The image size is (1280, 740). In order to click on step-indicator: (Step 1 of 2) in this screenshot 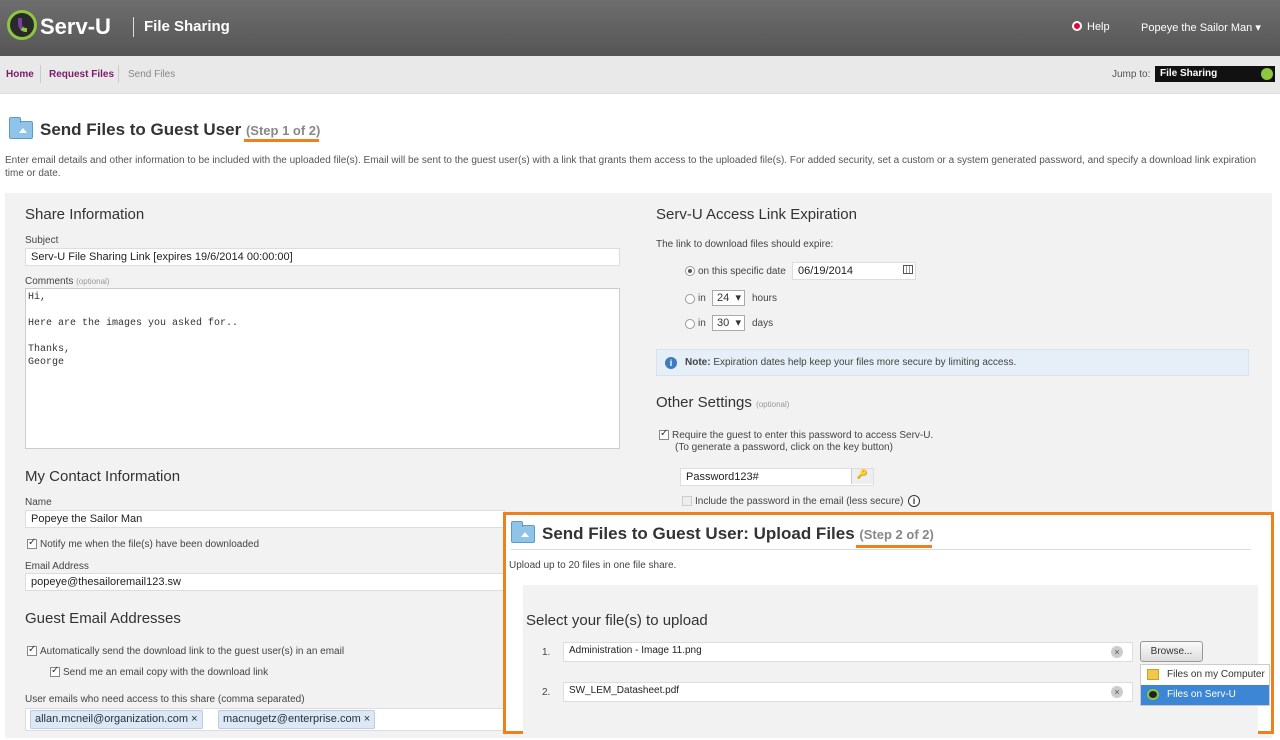, I will do `click(283, 130)`.